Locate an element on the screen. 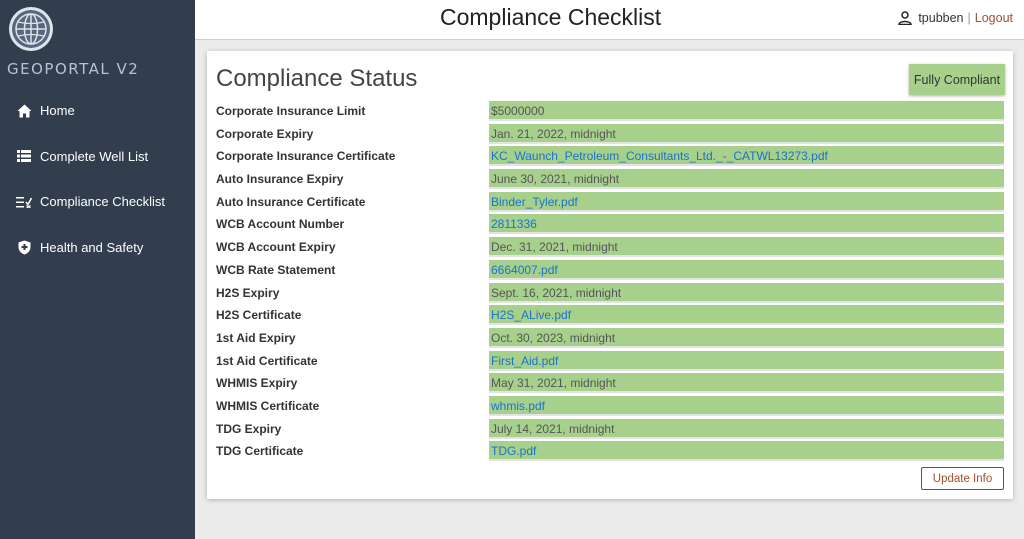 This screenshot has width=1024, height=539. row-label: Corporate Expiry is located at coordinates (265, 133).